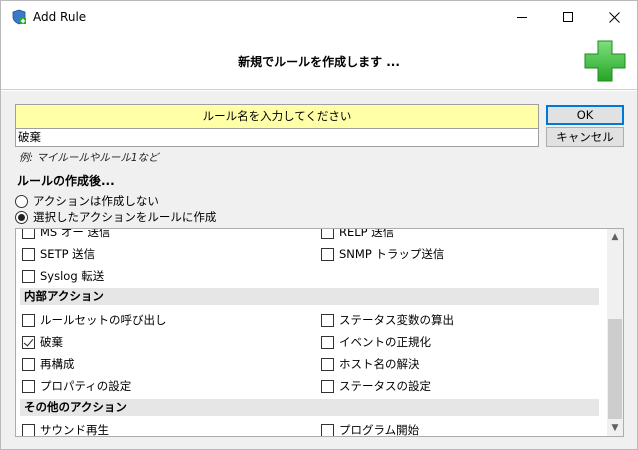  I want to click on action-setp-send: SETP 送信, so click(58, 254).